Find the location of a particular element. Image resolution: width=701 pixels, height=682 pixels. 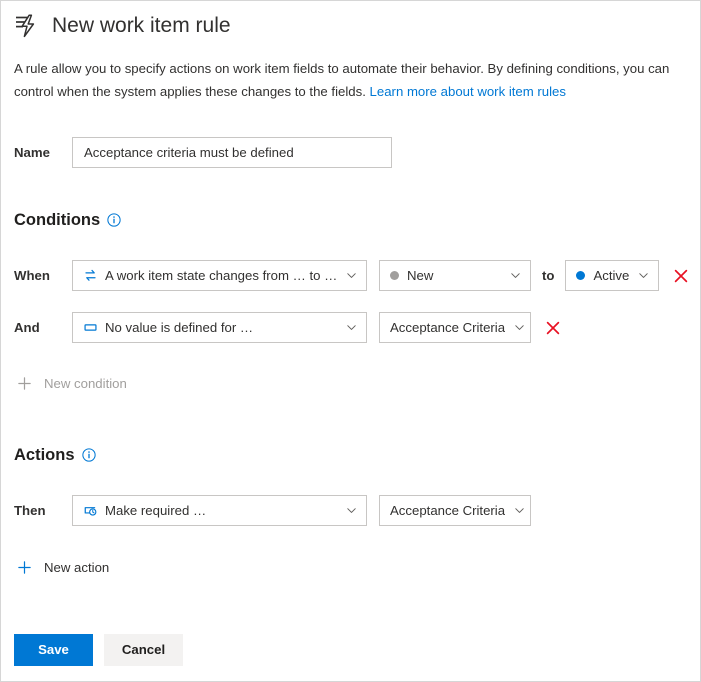

when-label: When is located at coordinates (32, 275).